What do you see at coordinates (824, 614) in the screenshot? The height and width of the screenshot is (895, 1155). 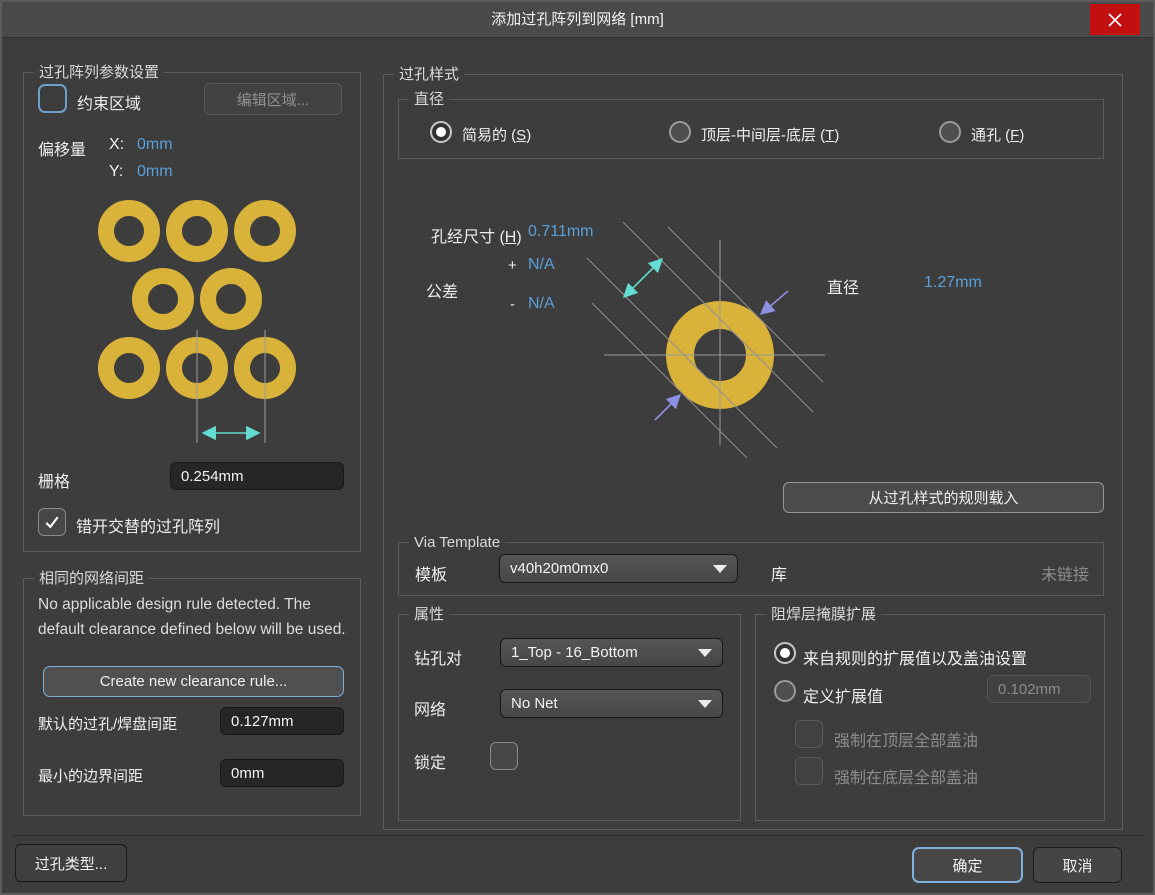 I see `group-title: 阻焊层掩膜扩展` at bounding box center [824, 614].